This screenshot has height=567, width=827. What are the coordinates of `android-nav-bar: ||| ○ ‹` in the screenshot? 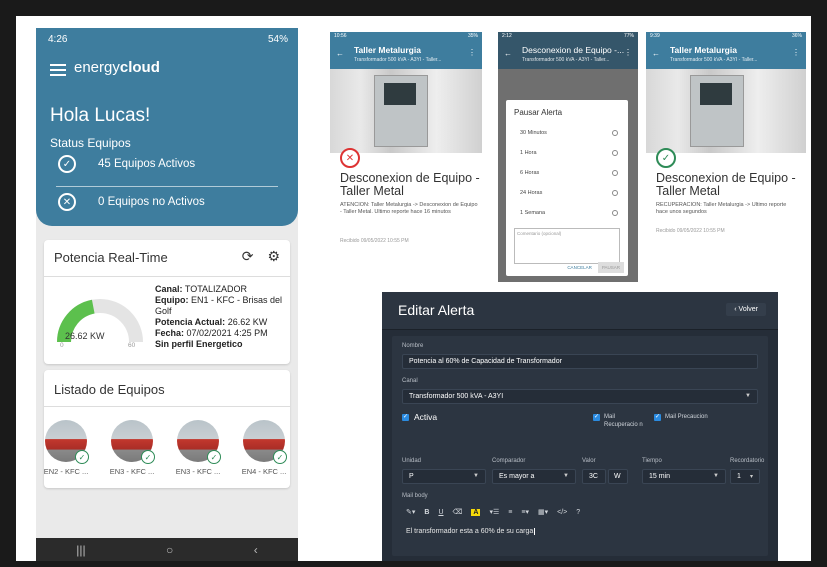 It's located at (167, 549).